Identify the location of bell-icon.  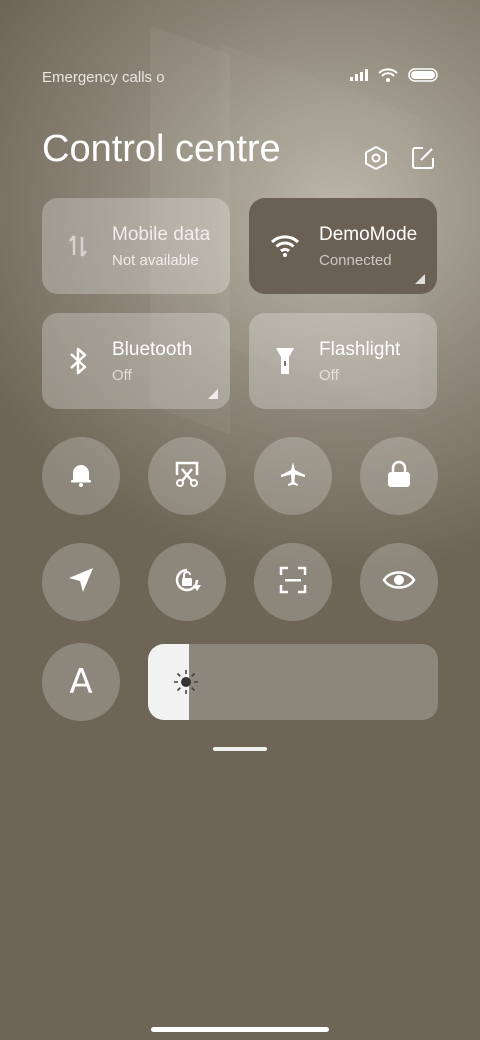
(81, 476).